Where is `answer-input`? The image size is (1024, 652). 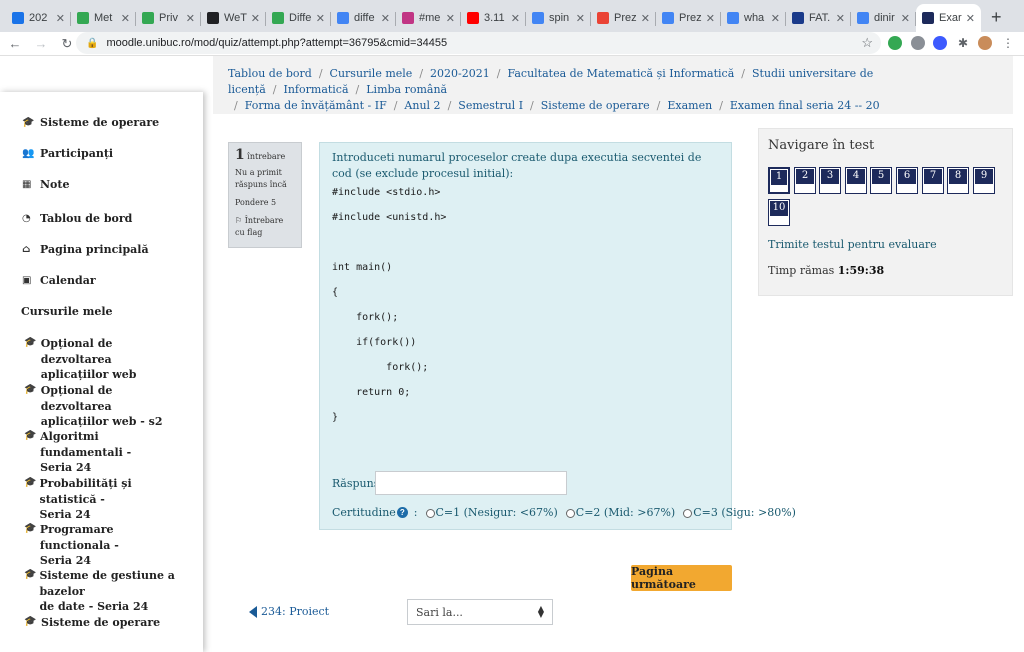 answer-input is located at coordinates (471, 483).